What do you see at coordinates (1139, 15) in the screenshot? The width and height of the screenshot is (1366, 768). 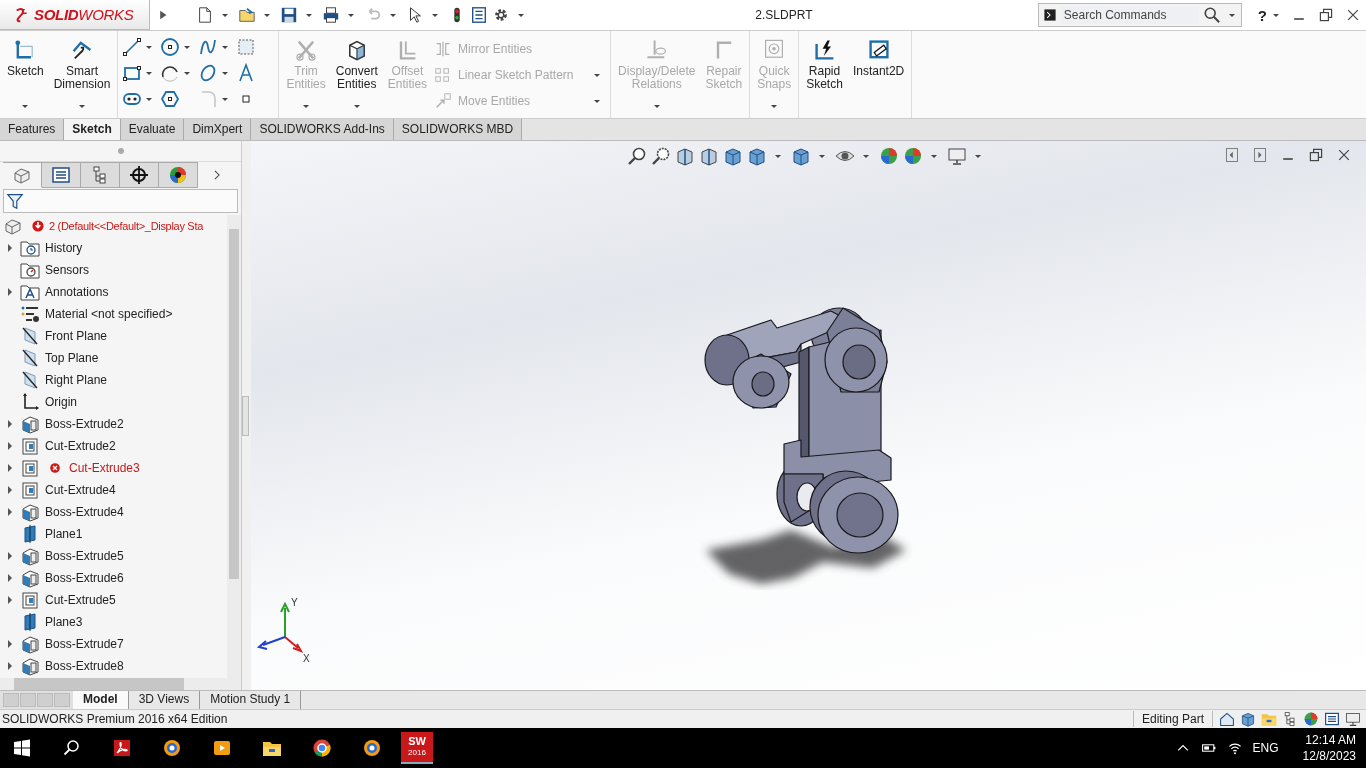 I see `search-field: Search Commands` at bounding box center [1139, 15].